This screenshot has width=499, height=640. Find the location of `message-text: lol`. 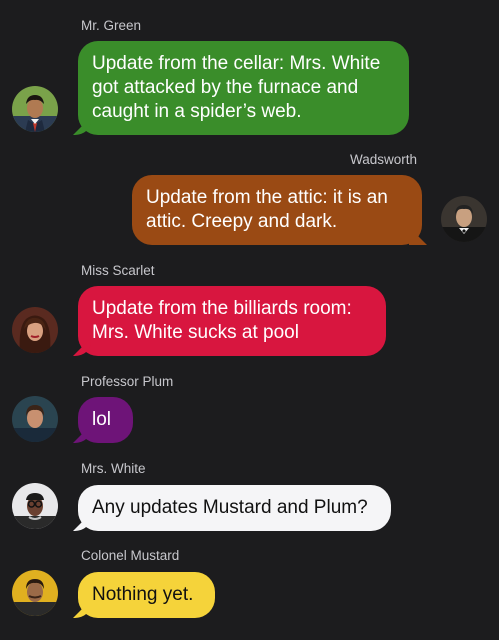

message-text: lol is located at coordinates (102, 419).